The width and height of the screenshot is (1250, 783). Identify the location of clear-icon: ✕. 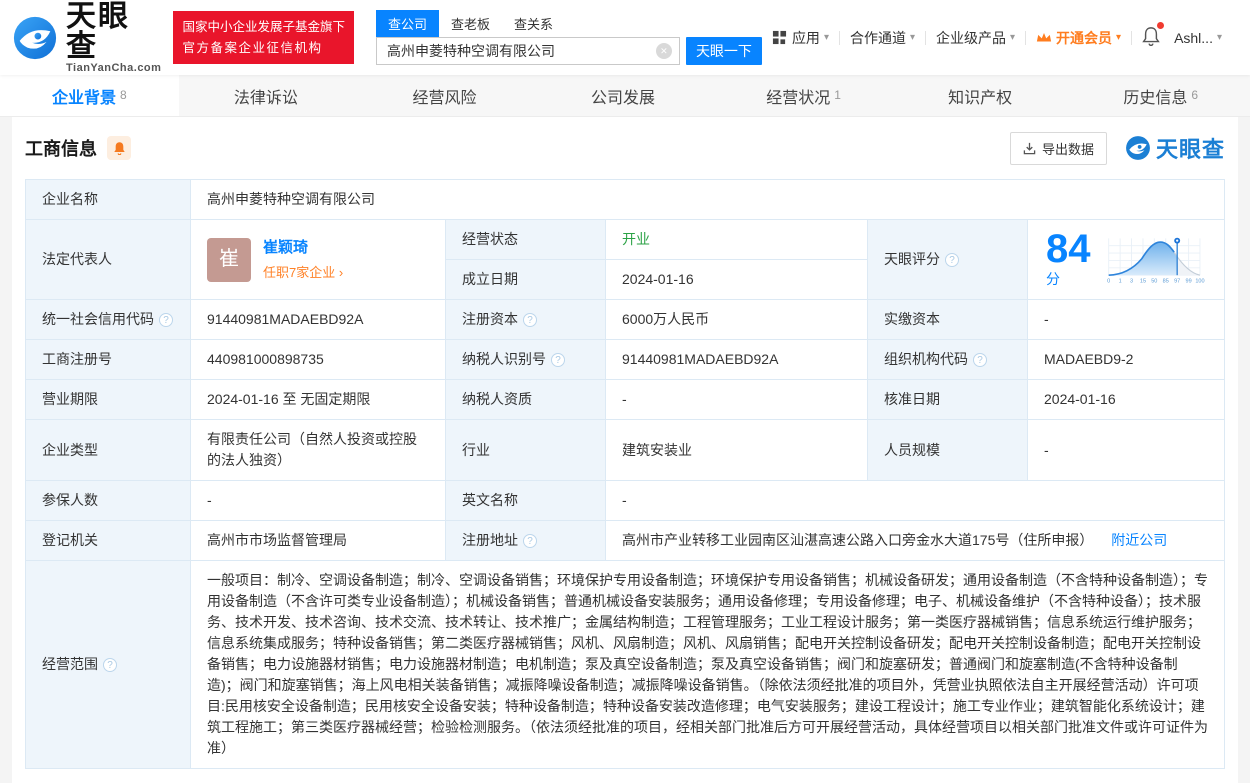
(663, 51).